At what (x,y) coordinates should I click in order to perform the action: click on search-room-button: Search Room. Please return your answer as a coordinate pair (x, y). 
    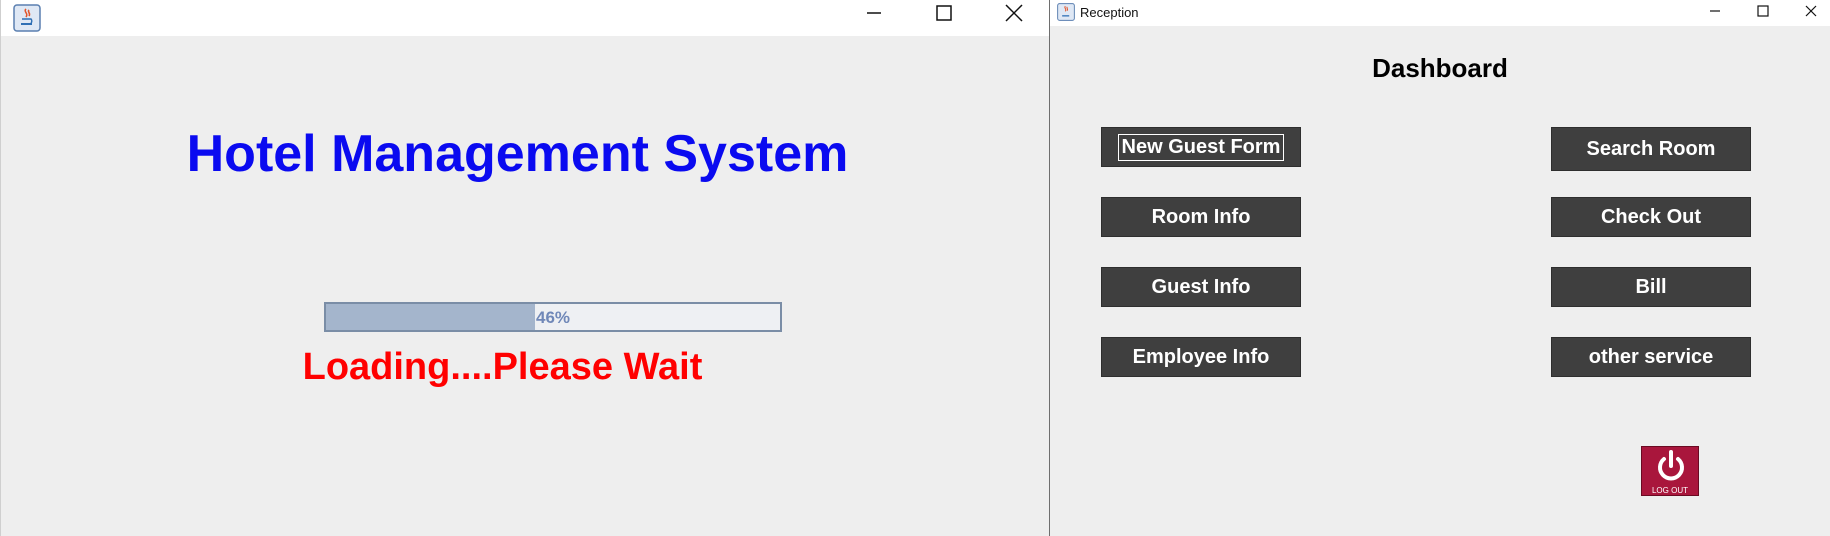
    Looking at the image, I should click on (1651, 149).